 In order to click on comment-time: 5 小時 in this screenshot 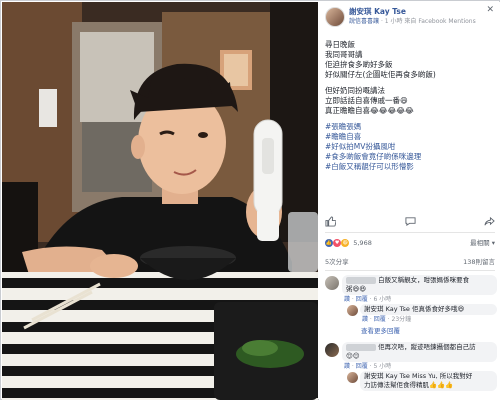, I will do `click(383, 366)`.